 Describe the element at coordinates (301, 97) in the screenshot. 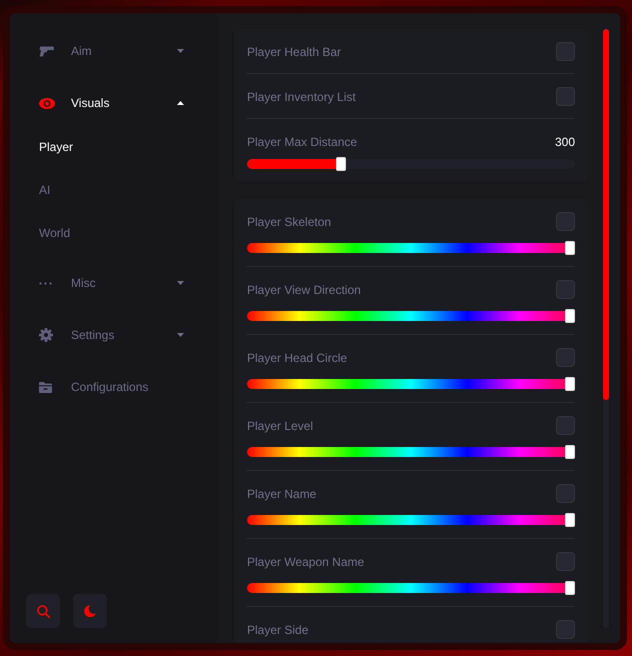

I see `setting-label: Player Inventory List` at that location.